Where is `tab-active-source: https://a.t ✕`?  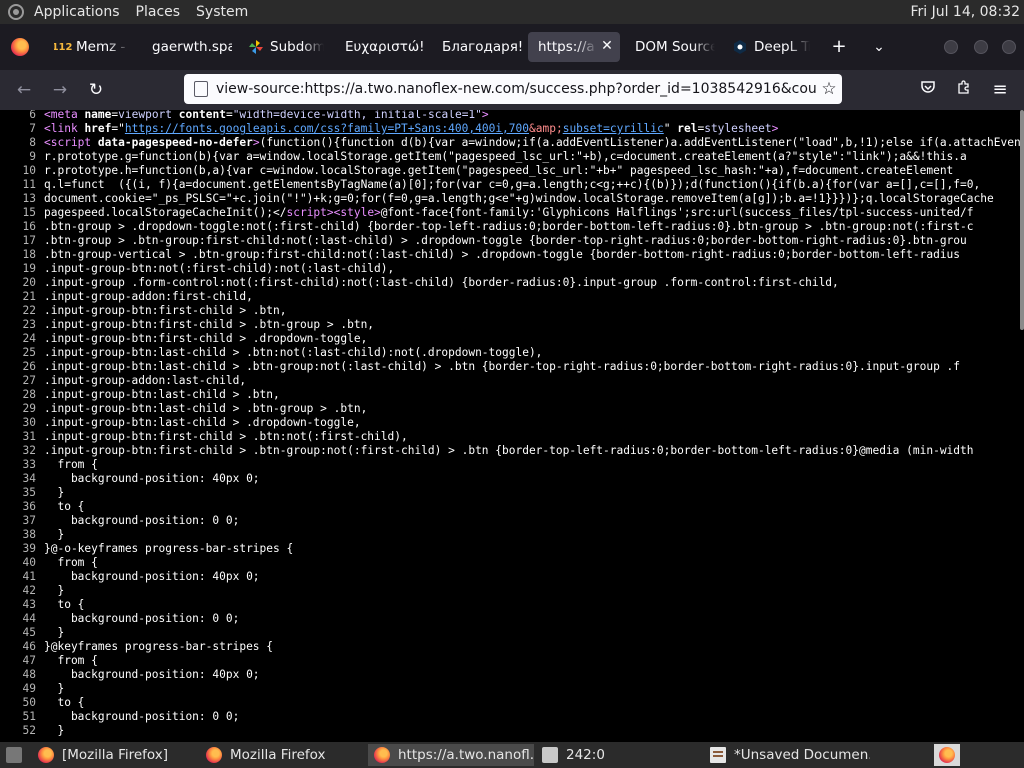 tab-active-source: https://a.t ✕ is located at coordinates (574, 47).